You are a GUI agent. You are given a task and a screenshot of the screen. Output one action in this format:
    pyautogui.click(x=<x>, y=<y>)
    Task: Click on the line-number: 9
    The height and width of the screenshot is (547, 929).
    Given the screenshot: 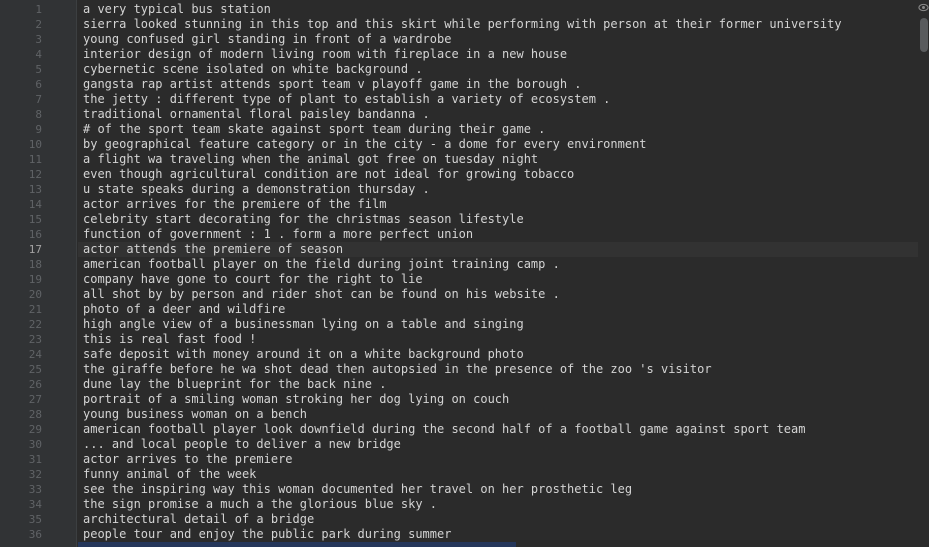 What is the action you would take?
    pyautogui.click(x=38, y=129)
    